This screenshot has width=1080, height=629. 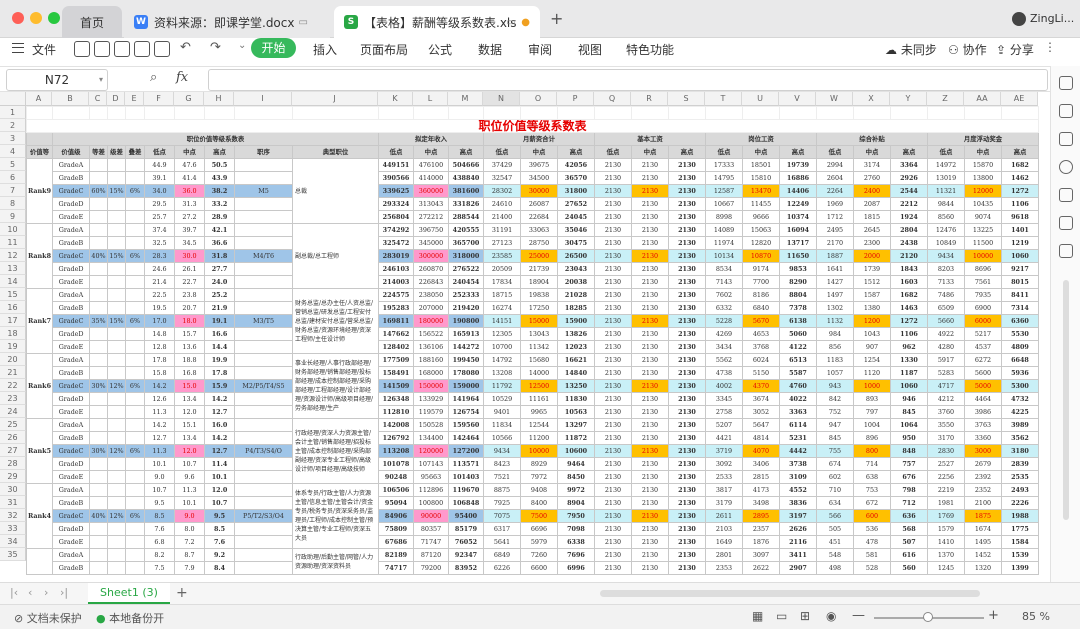 I want to click on cell: 17333, so click(x=724, y=165).